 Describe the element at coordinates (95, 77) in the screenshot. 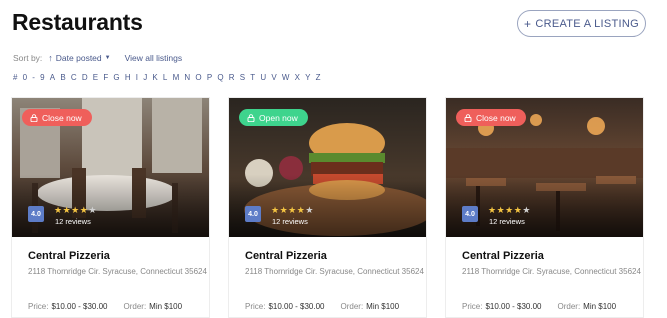

I see `alphabet-filter-item: E` at that location.